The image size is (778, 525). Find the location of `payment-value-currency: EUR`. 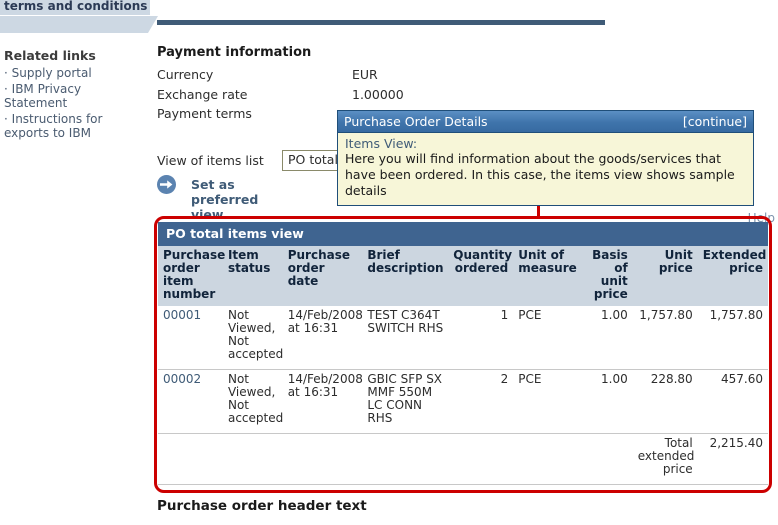

payment-value-currency: EUR is located at coordinates (365, 74).